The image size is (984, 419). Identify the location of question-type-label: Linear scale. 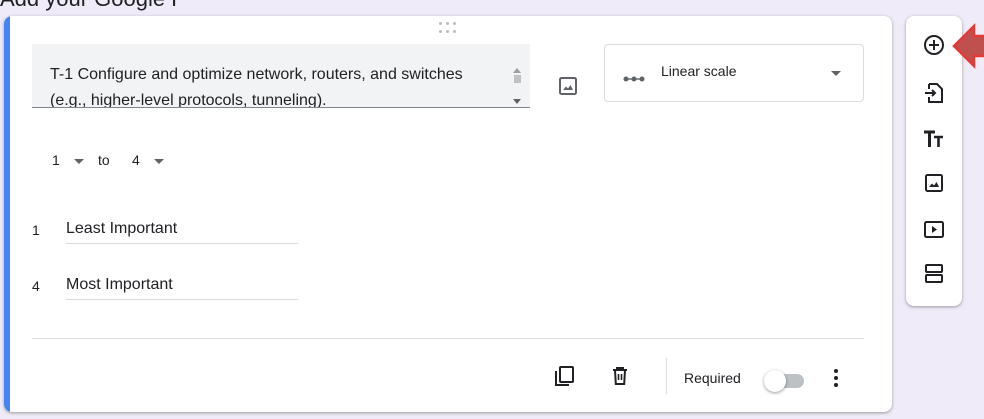
(699, 71).